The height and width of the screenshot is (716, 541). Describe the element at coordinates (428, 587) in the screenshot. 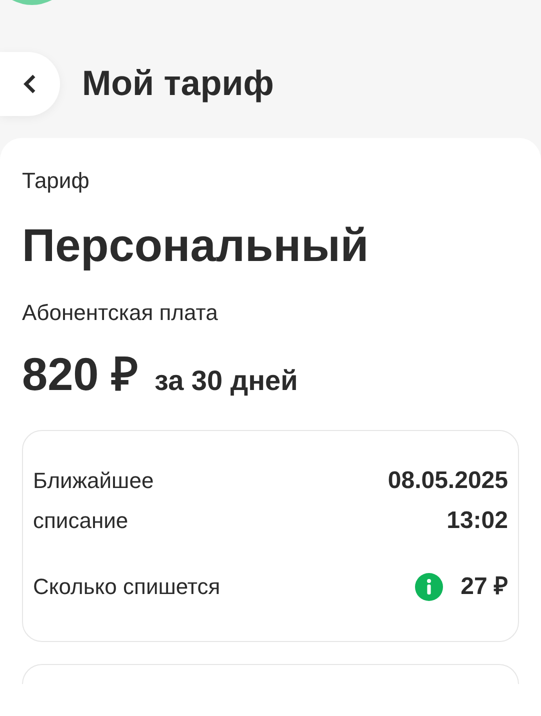

I see `info-icon` at that location.